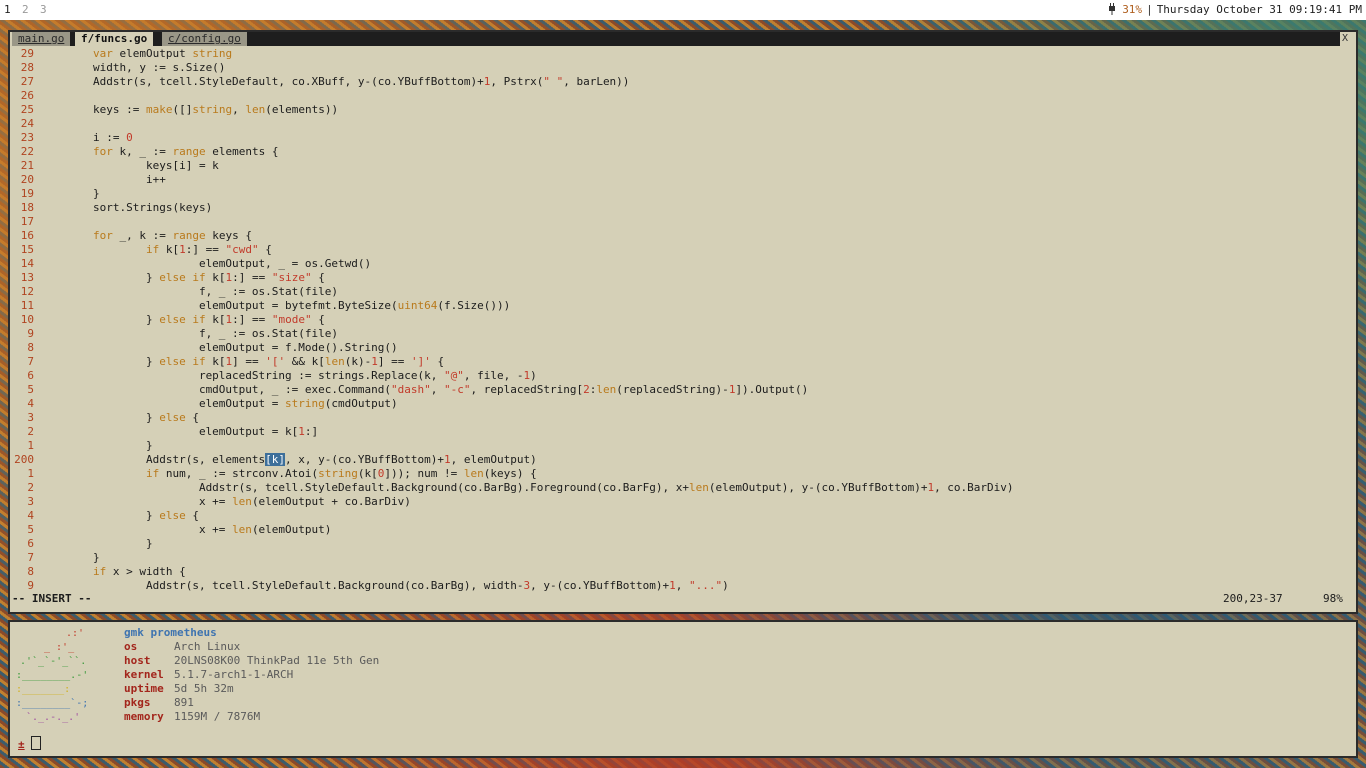 Image resolution: width=1366 pixels, height=768 pixels. Describe the element at coordinates (27, 179) in the screenshot. I see `line-number: 20` at that location.